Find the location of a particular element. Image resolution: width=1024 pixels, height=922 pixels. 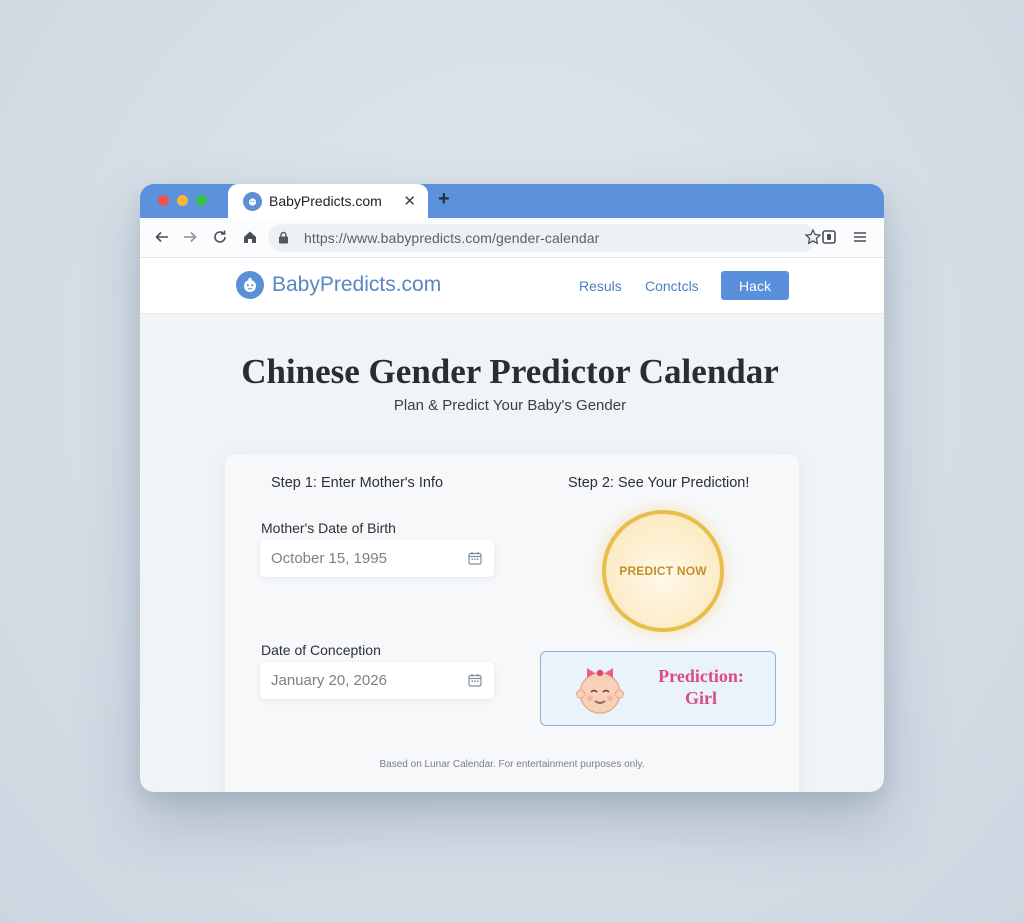

site-brand: BabyPredicts.com is located at coordinates (338, 285).